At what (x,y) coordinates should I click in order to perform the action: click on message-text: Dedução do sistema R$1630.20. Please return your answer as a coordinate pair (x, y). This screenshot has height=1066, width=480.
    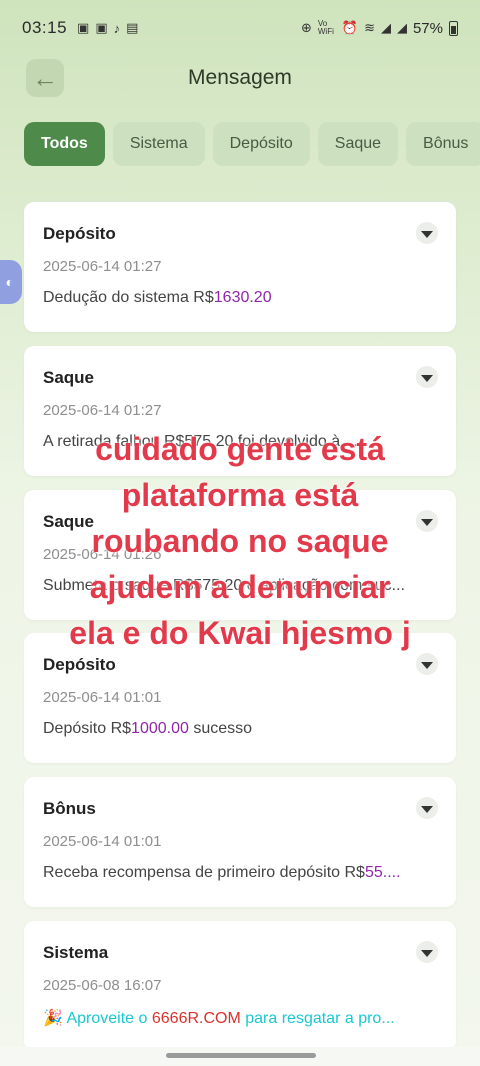
    Looking at the image, I should click on (240, 298).